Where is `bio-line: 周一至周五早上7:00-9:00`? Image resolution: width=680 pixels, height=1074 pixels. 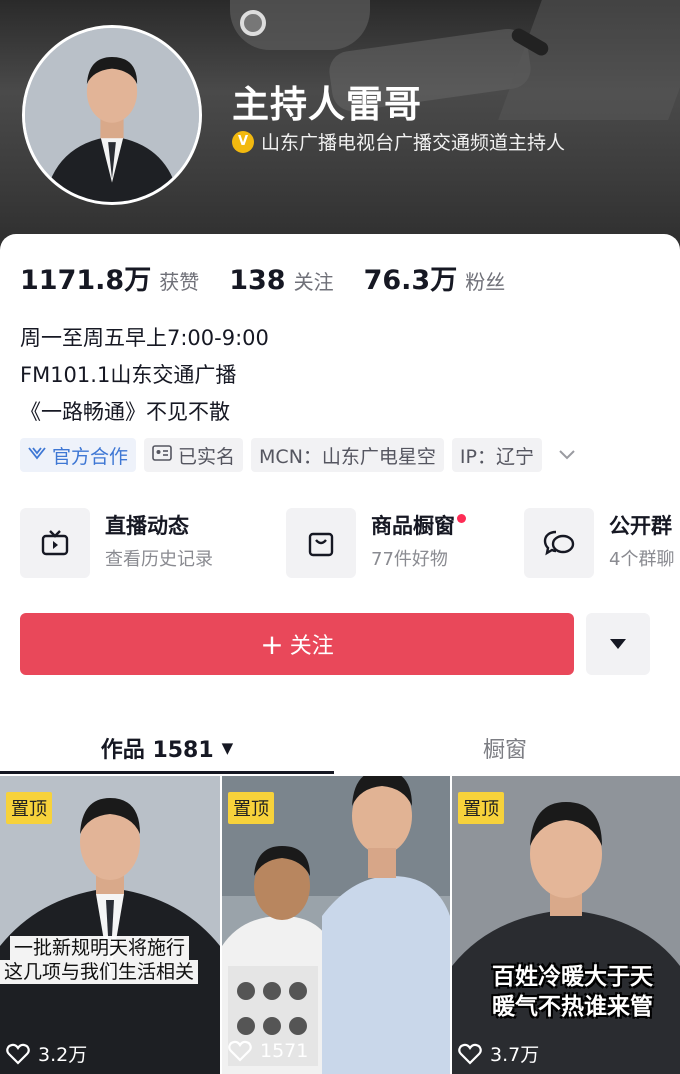
bio-line: 周一至周五早上7:00-9:00 is located at coordinates (144, 338).